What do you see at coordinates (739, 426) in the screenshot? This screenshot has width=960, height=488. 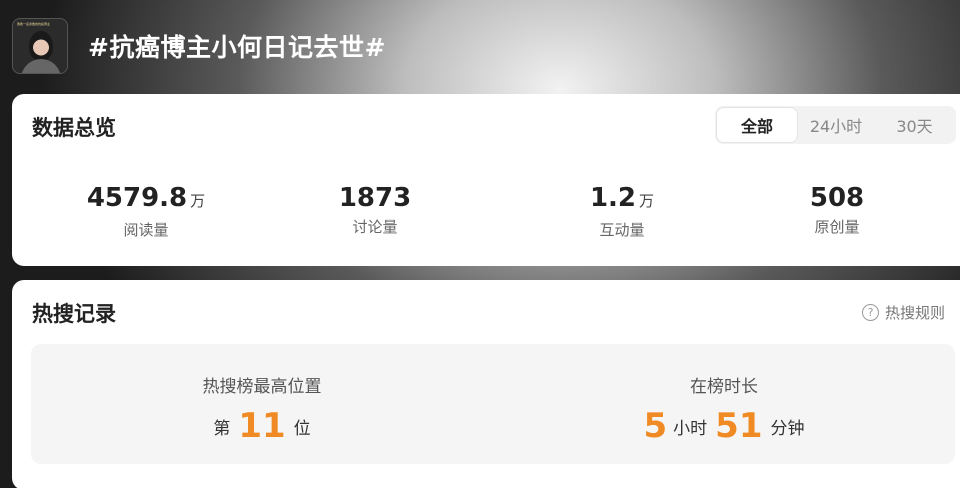 I see `duration-minutes: 51` at bounding box center [739, 426].